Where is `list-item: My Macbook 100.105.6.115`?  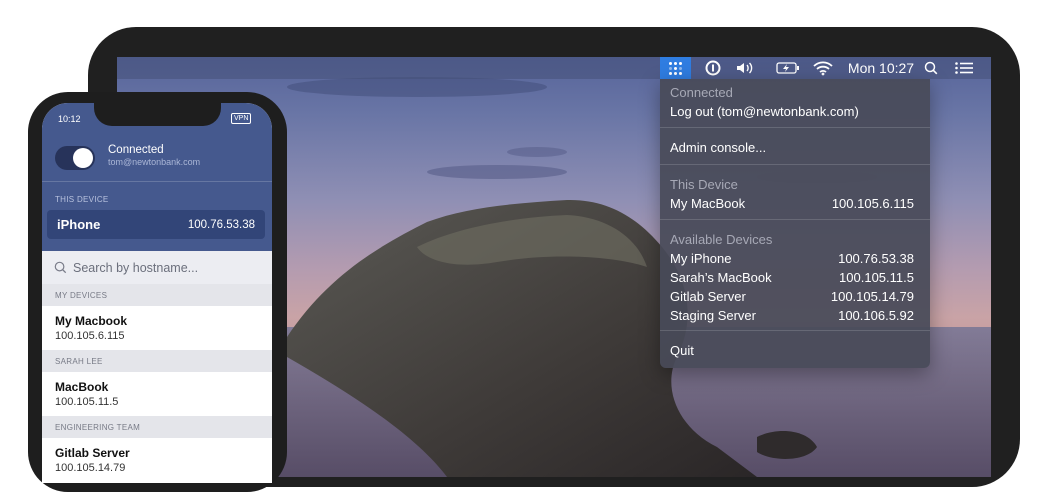 list-item: My Macbook 100.105.6.115 is located at coordinates (160, 328).